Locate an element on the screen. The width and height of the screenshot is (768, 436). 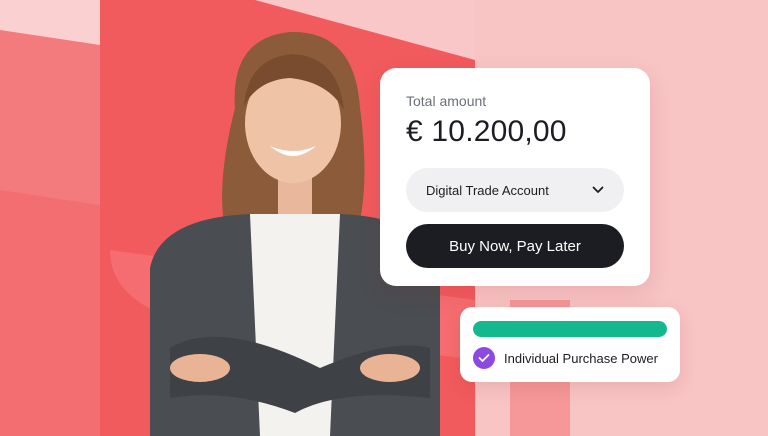
purchase-power-label: Individual Purchase Power is located at coordinates (581, 358).